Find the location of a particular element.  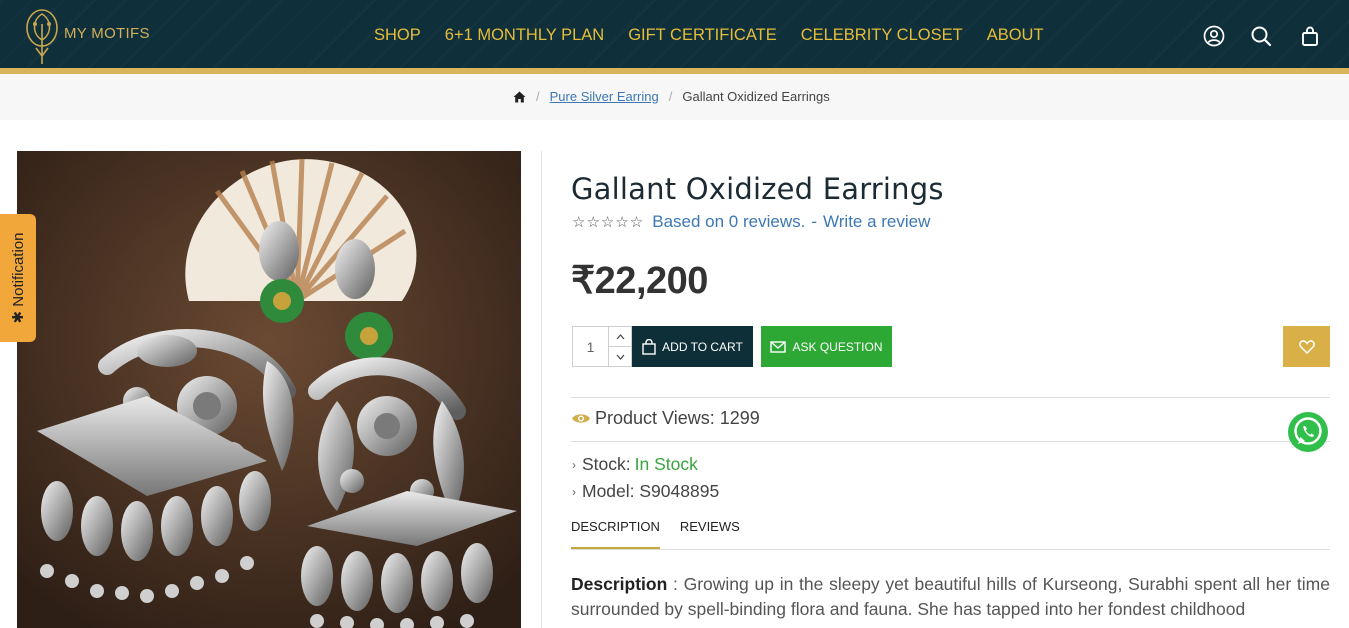

heart-icon is located at coordinates (1306, 346).